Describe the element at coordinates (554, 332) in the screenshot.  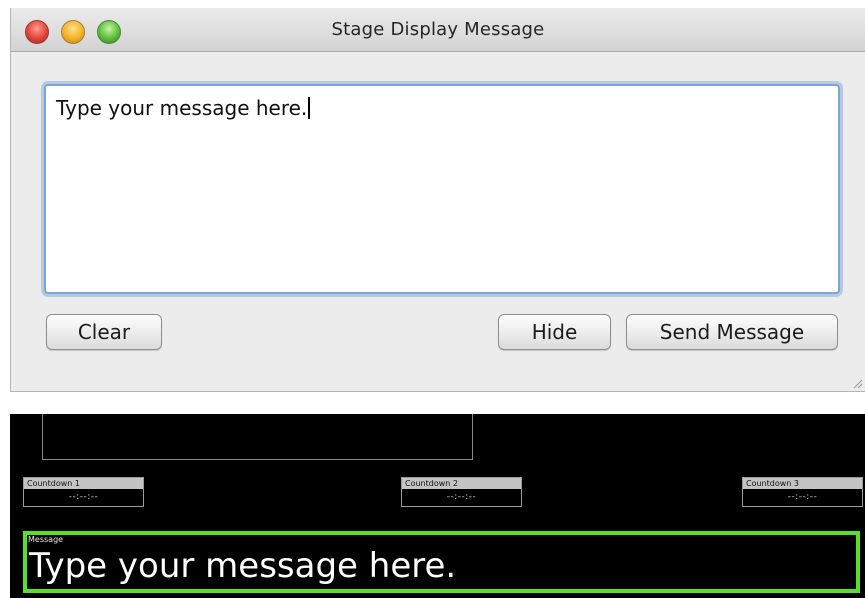
I see `hide-button: Hide` at that location.